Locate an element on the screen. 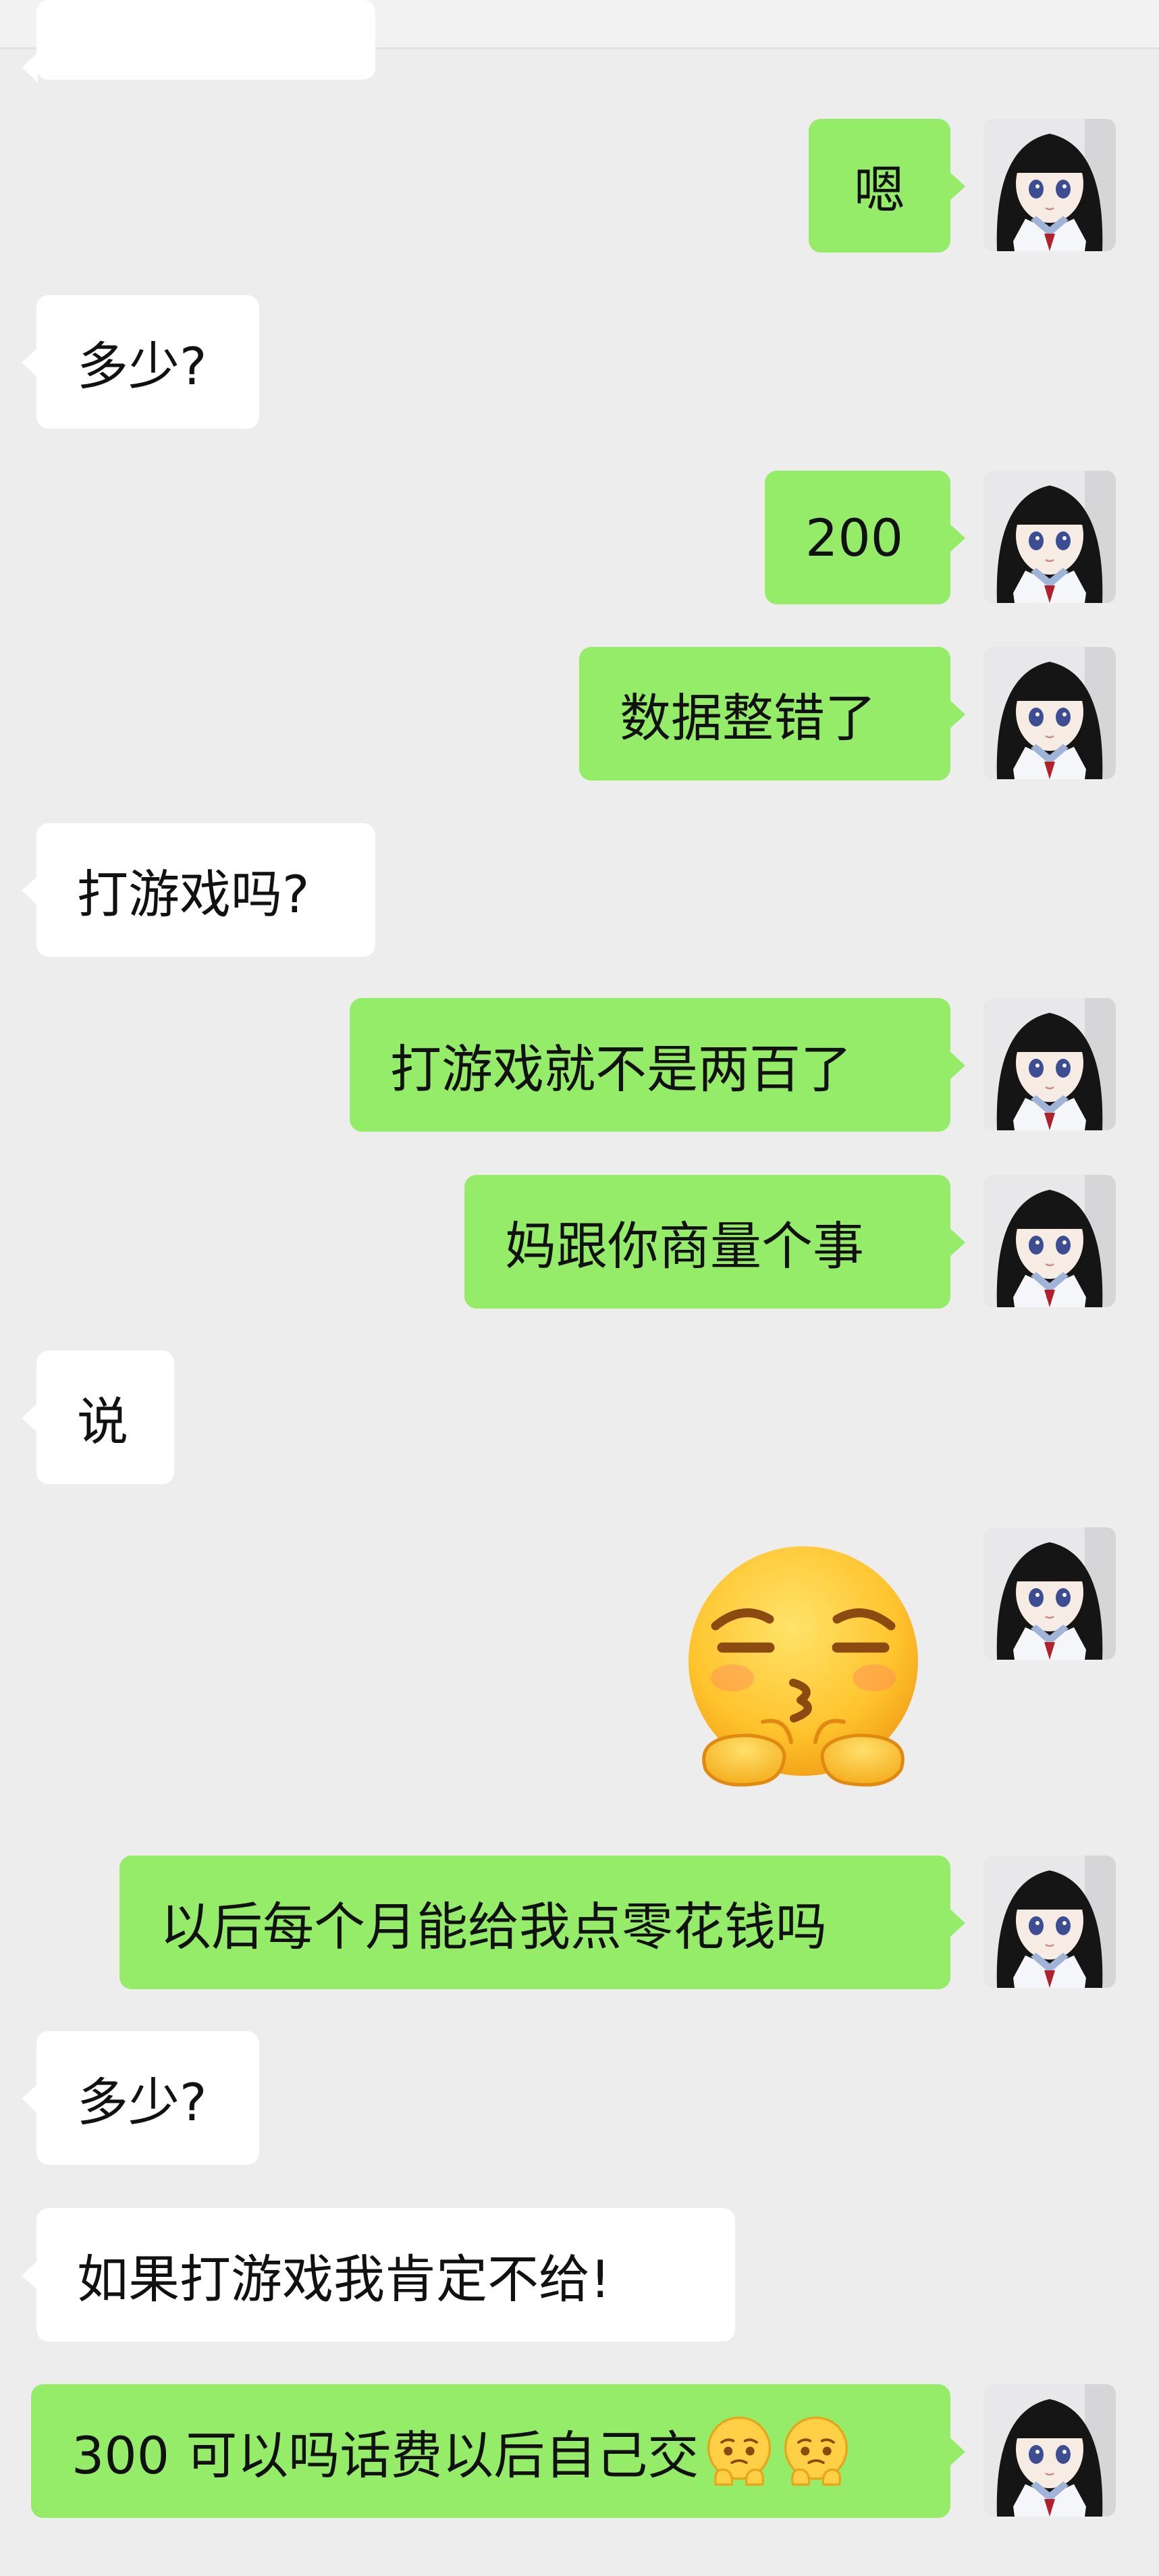  message-bubble-incoming: 如果打游戏我肯定不给! is located at coordinates (378, 2275).